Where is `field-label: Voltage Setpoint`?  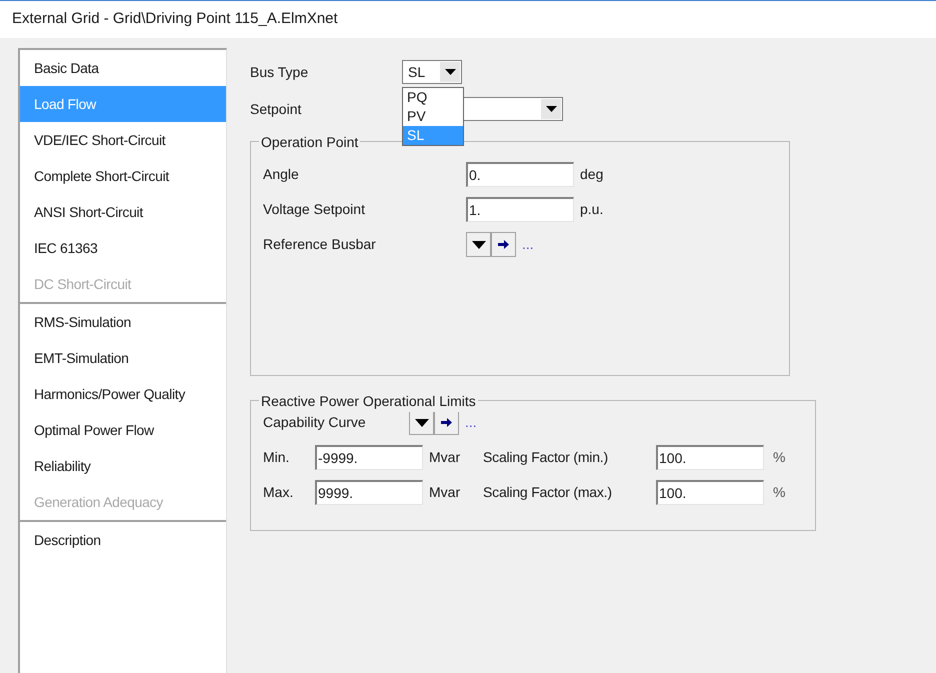 field-label: Voltage Setpoint is located at coordinates (314, 209).